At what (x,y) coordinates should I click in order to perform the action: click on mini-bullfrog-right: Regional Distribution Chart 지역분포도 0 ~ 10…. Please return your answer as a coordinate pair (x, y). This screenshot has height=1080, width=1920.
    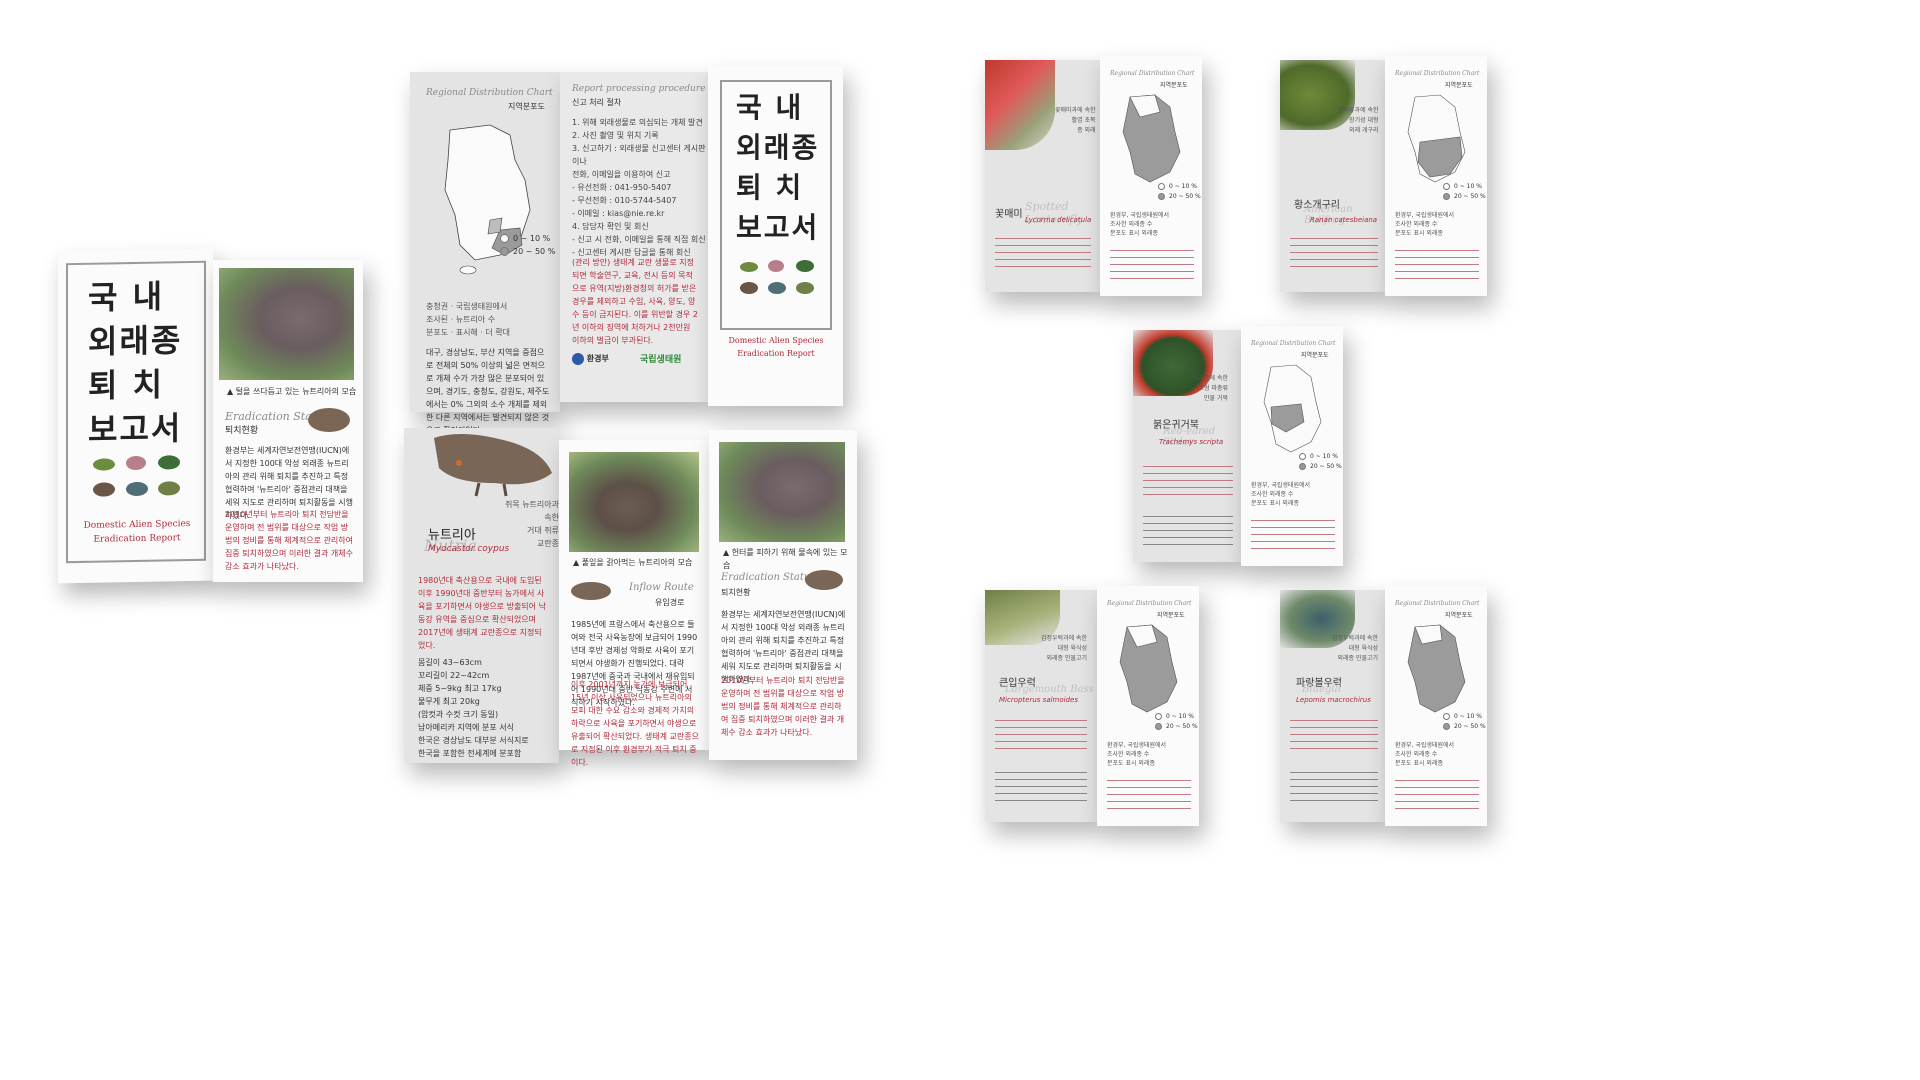
    Looking at the image, I should click on (1436, 176).